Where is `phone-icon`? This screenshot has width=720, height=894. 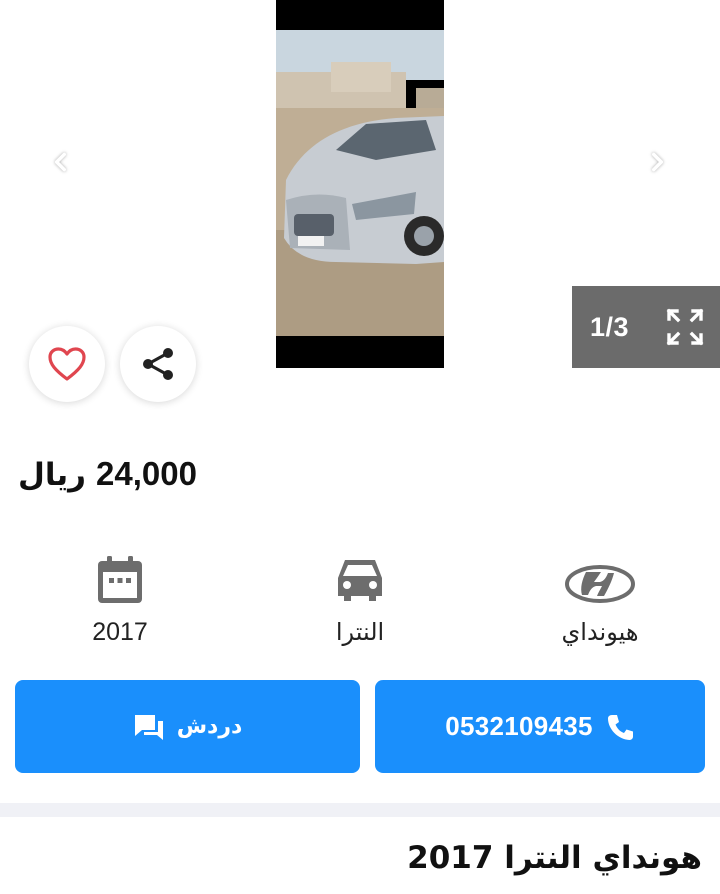 phone-icon is located at coordinates (620, 727).